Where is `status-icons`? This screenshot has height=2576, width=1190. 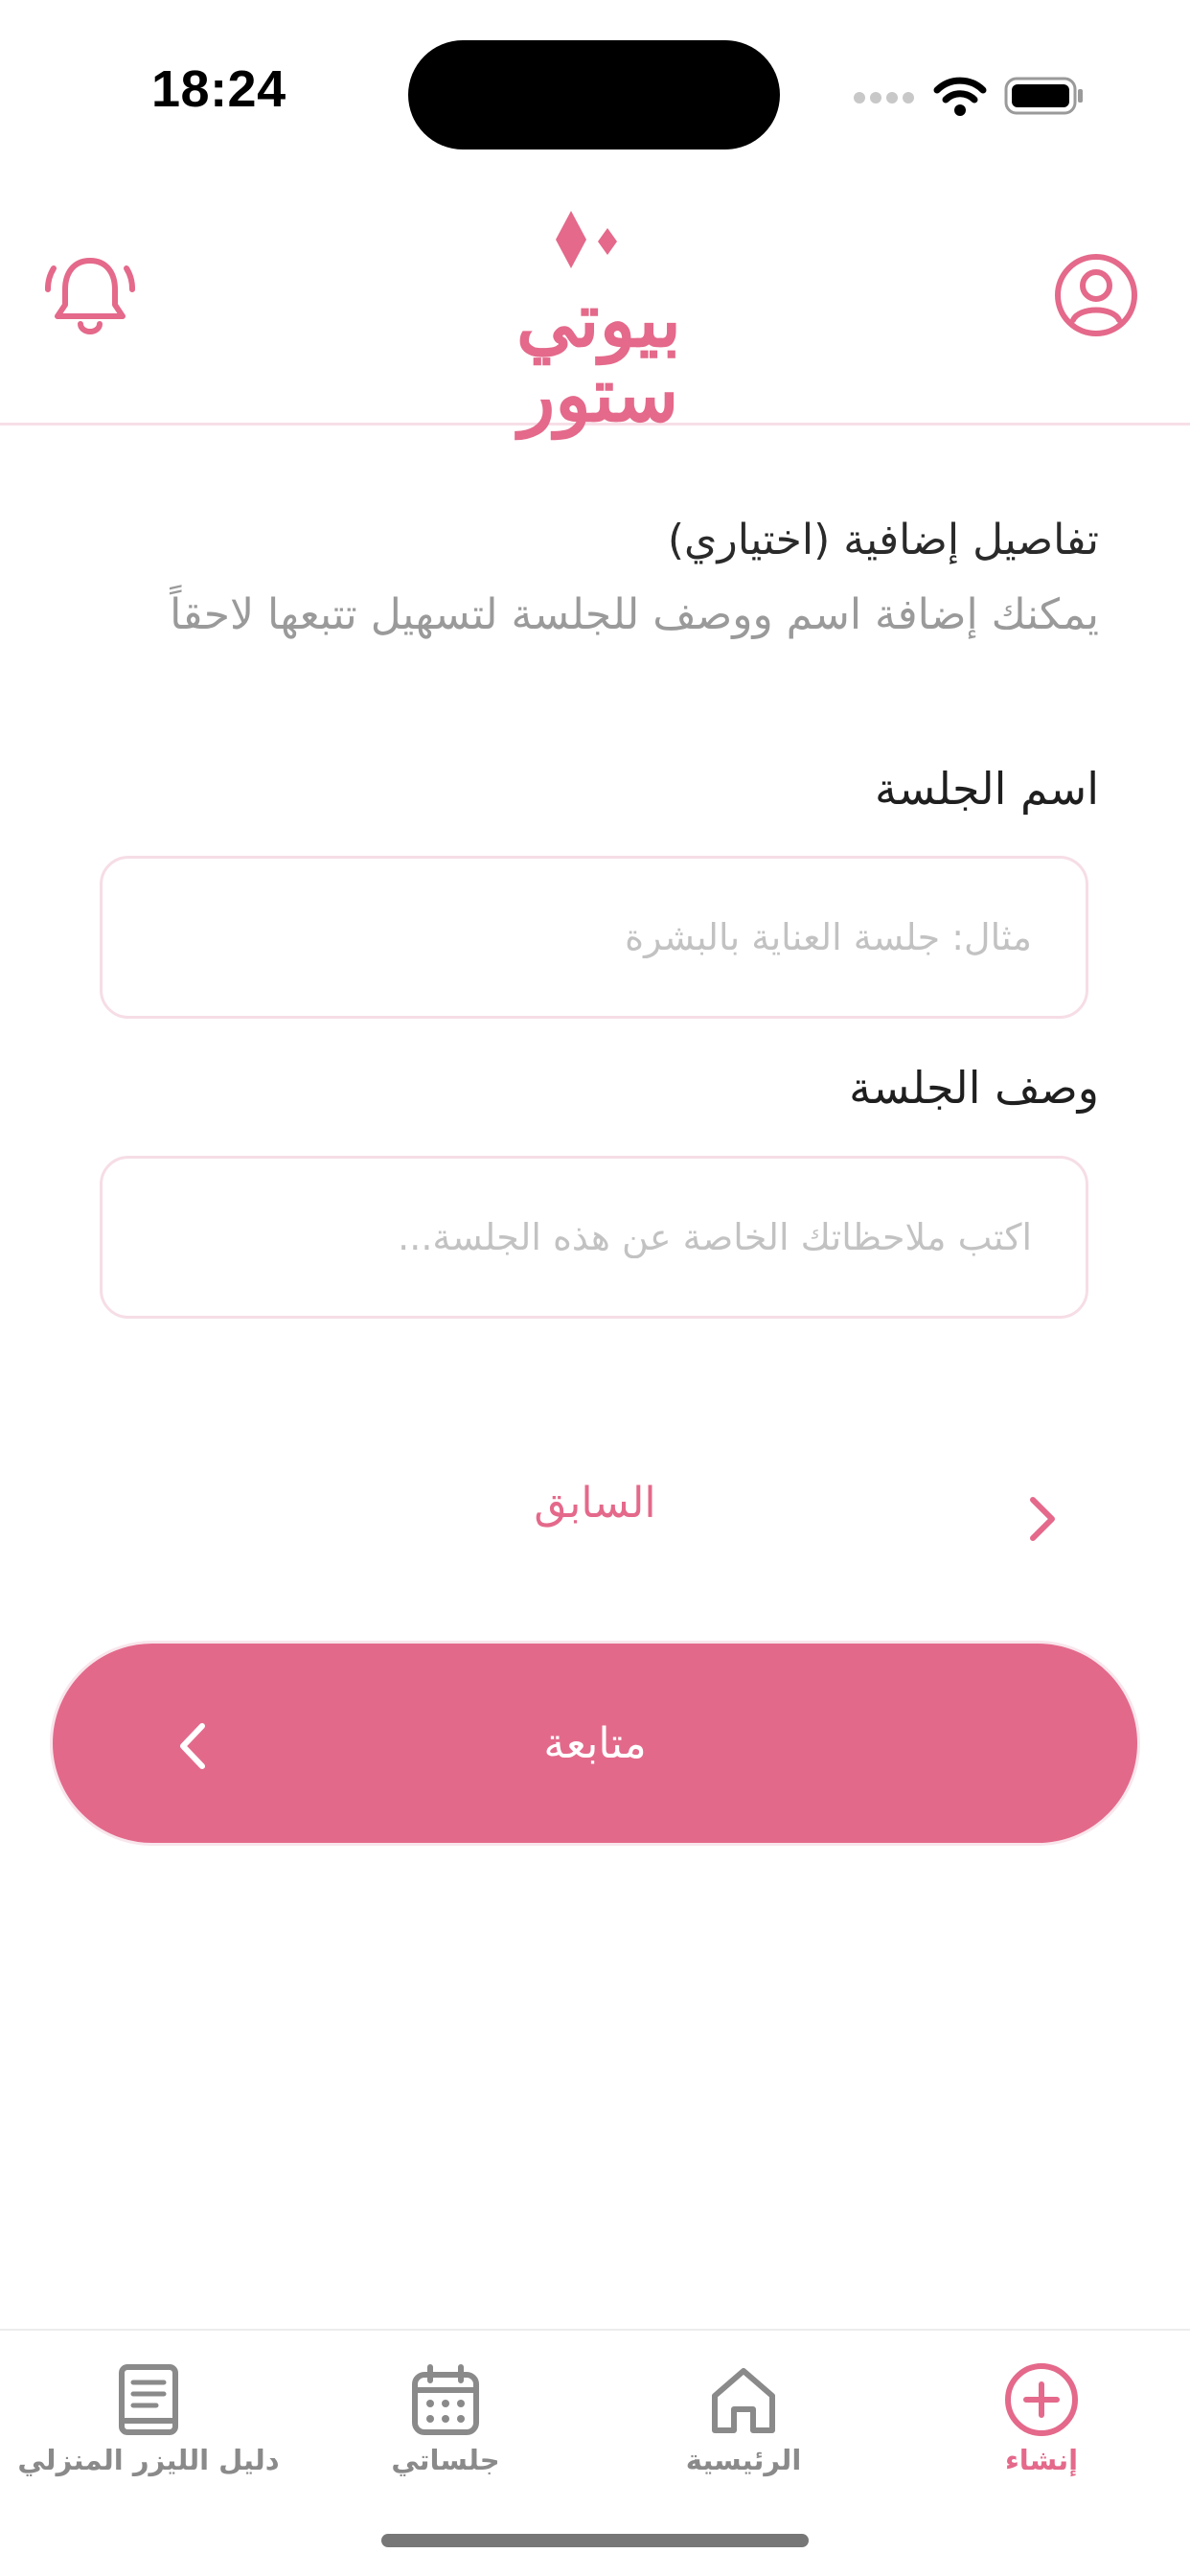
status-icons is located at coordinates (969, 96).